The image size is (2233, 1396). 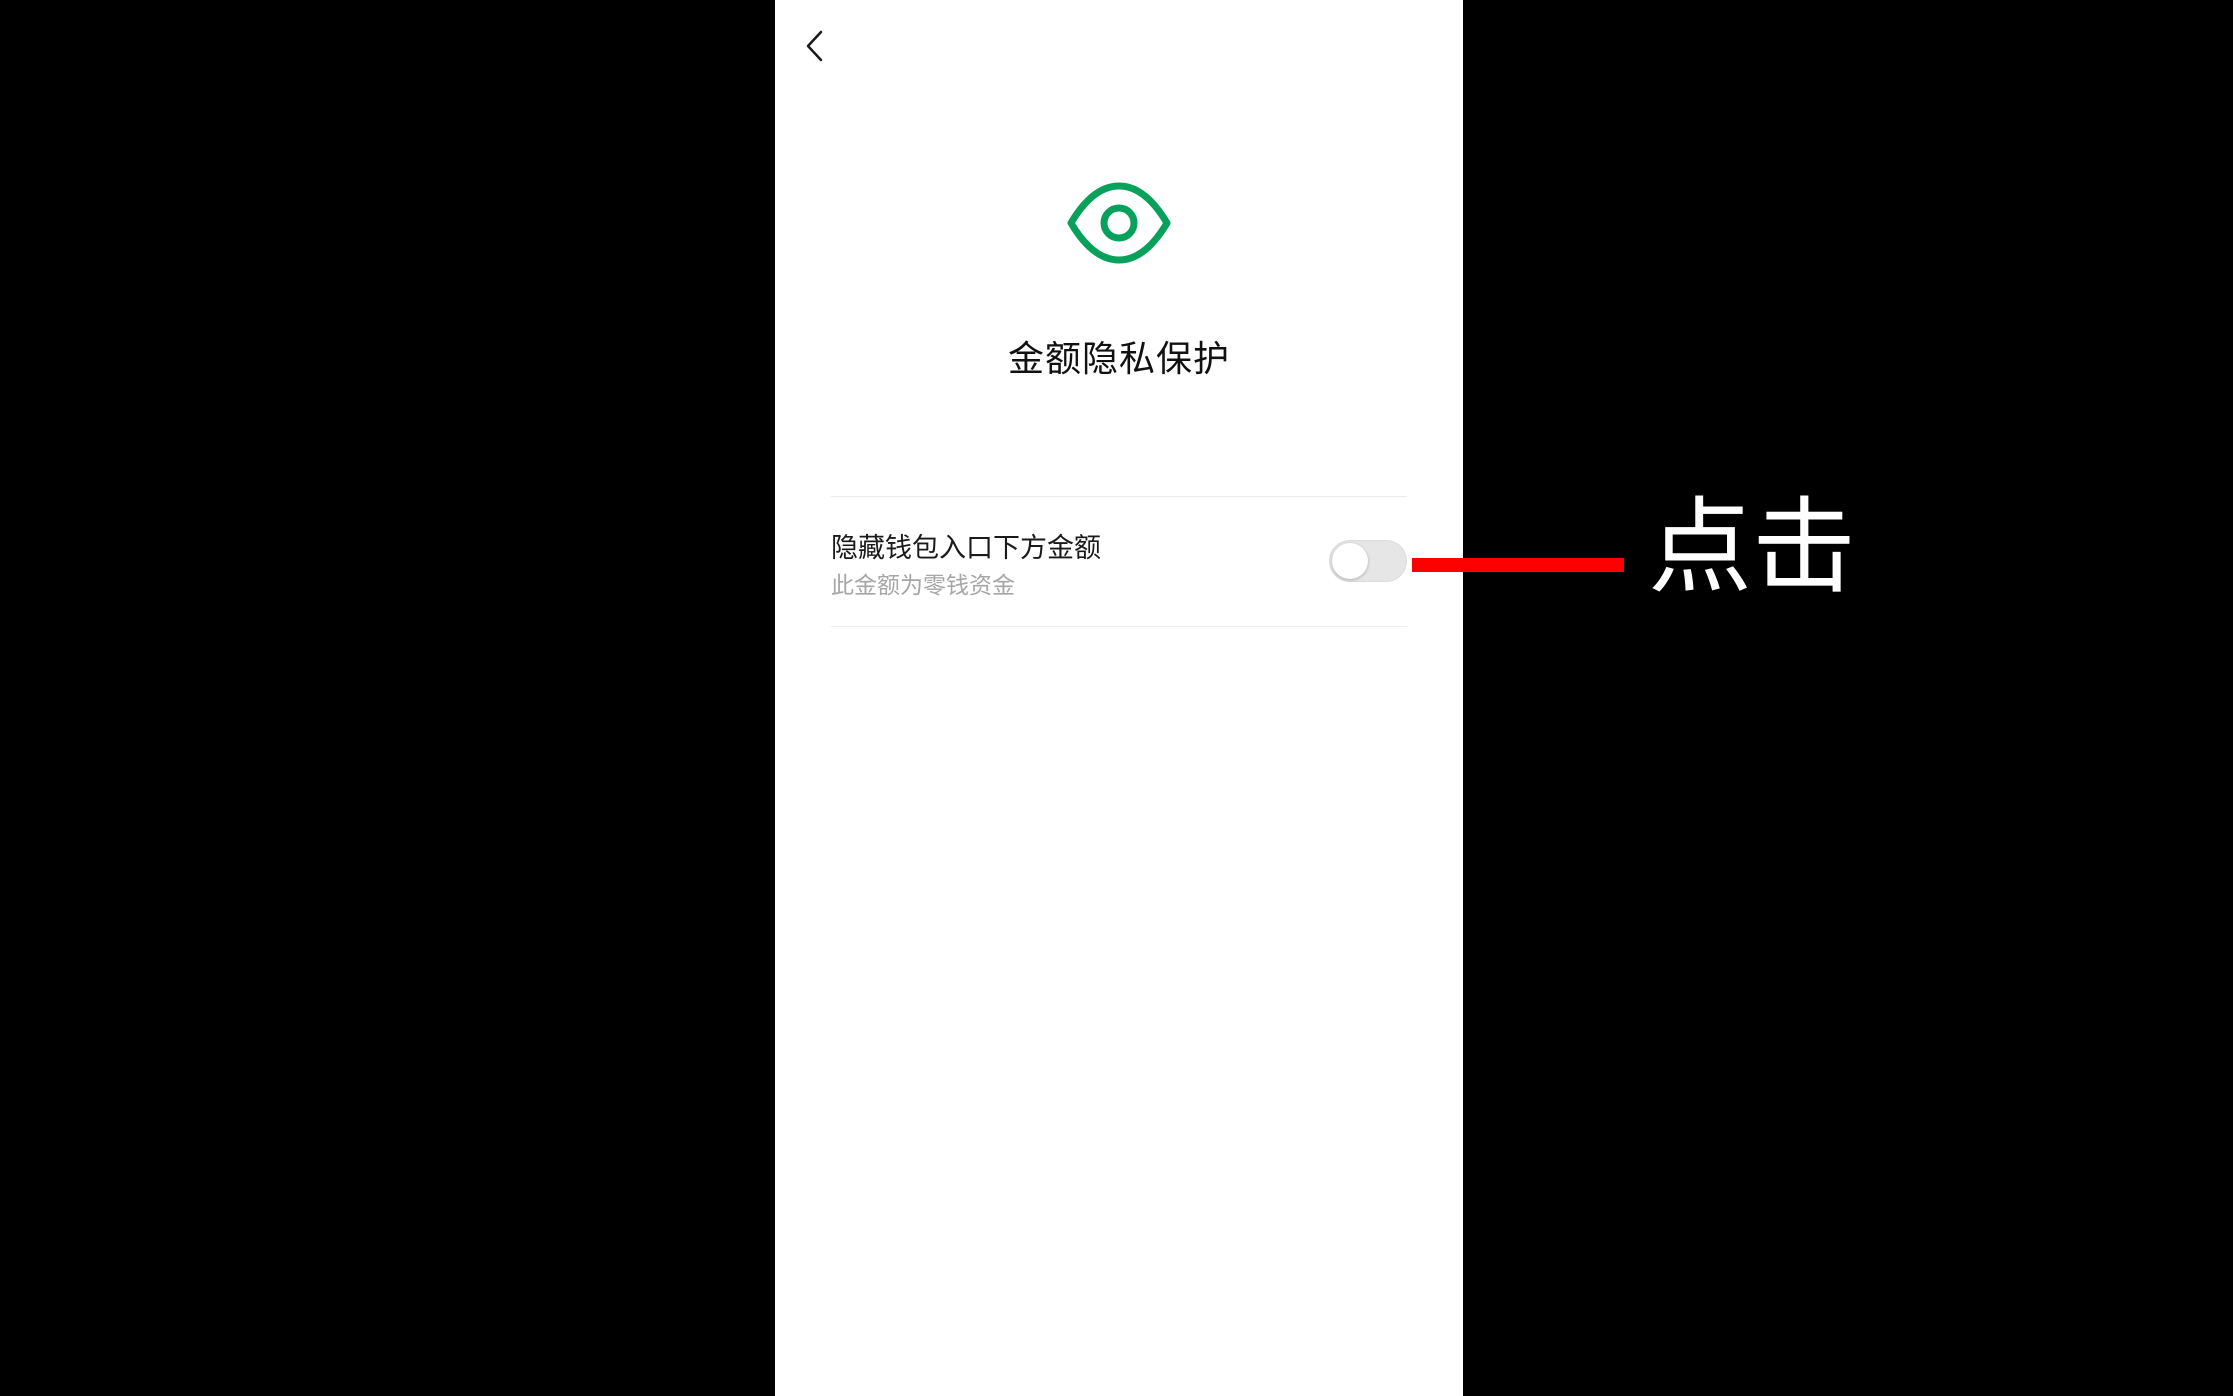 What do you see at coordinates (1350, 561) in the screenshot?
I see `toggle-knob` at bounding box center [1350, 561].